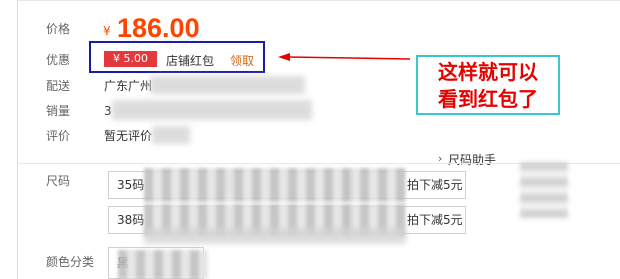 This screenshot has height=279, width=620. What do you see at coordinates (131, 185) in the screenshot?
I see `size-option-35-label: 35码` at bounding box center [131, 185].